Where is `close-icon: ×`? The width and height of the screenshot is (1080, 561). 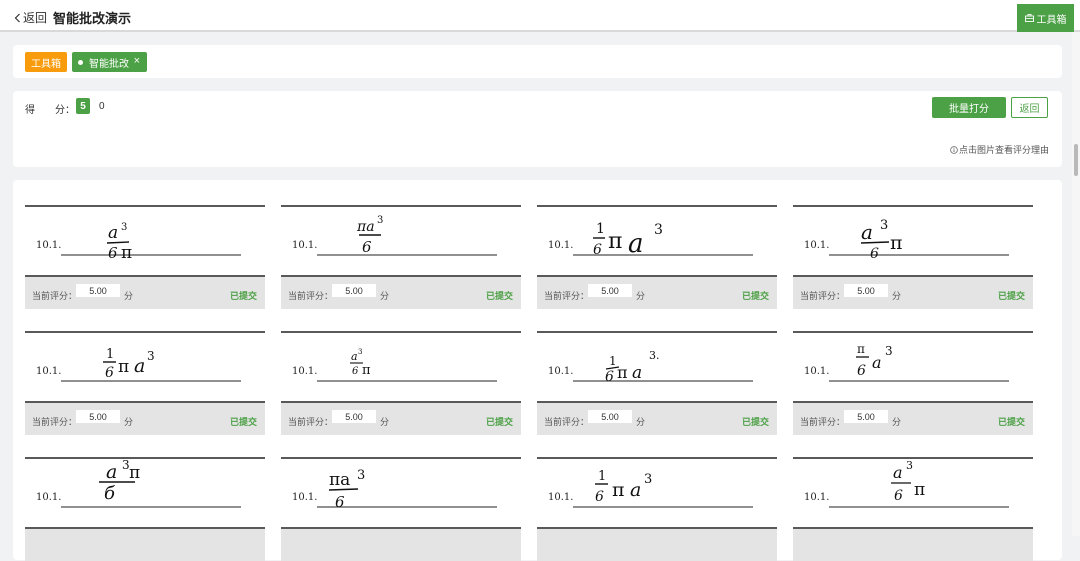 close-icon: × is located at coordinates (137, 61).